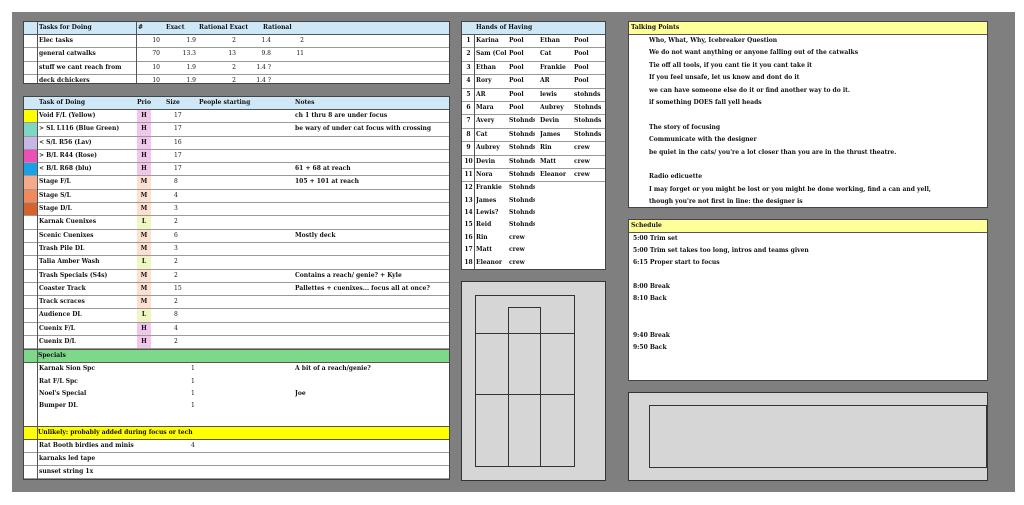 This screenshot has height=505, width=1024. Describe the element at coordinates (468, 94) in the screenshot. I see `hands-cell: 5` at that location.